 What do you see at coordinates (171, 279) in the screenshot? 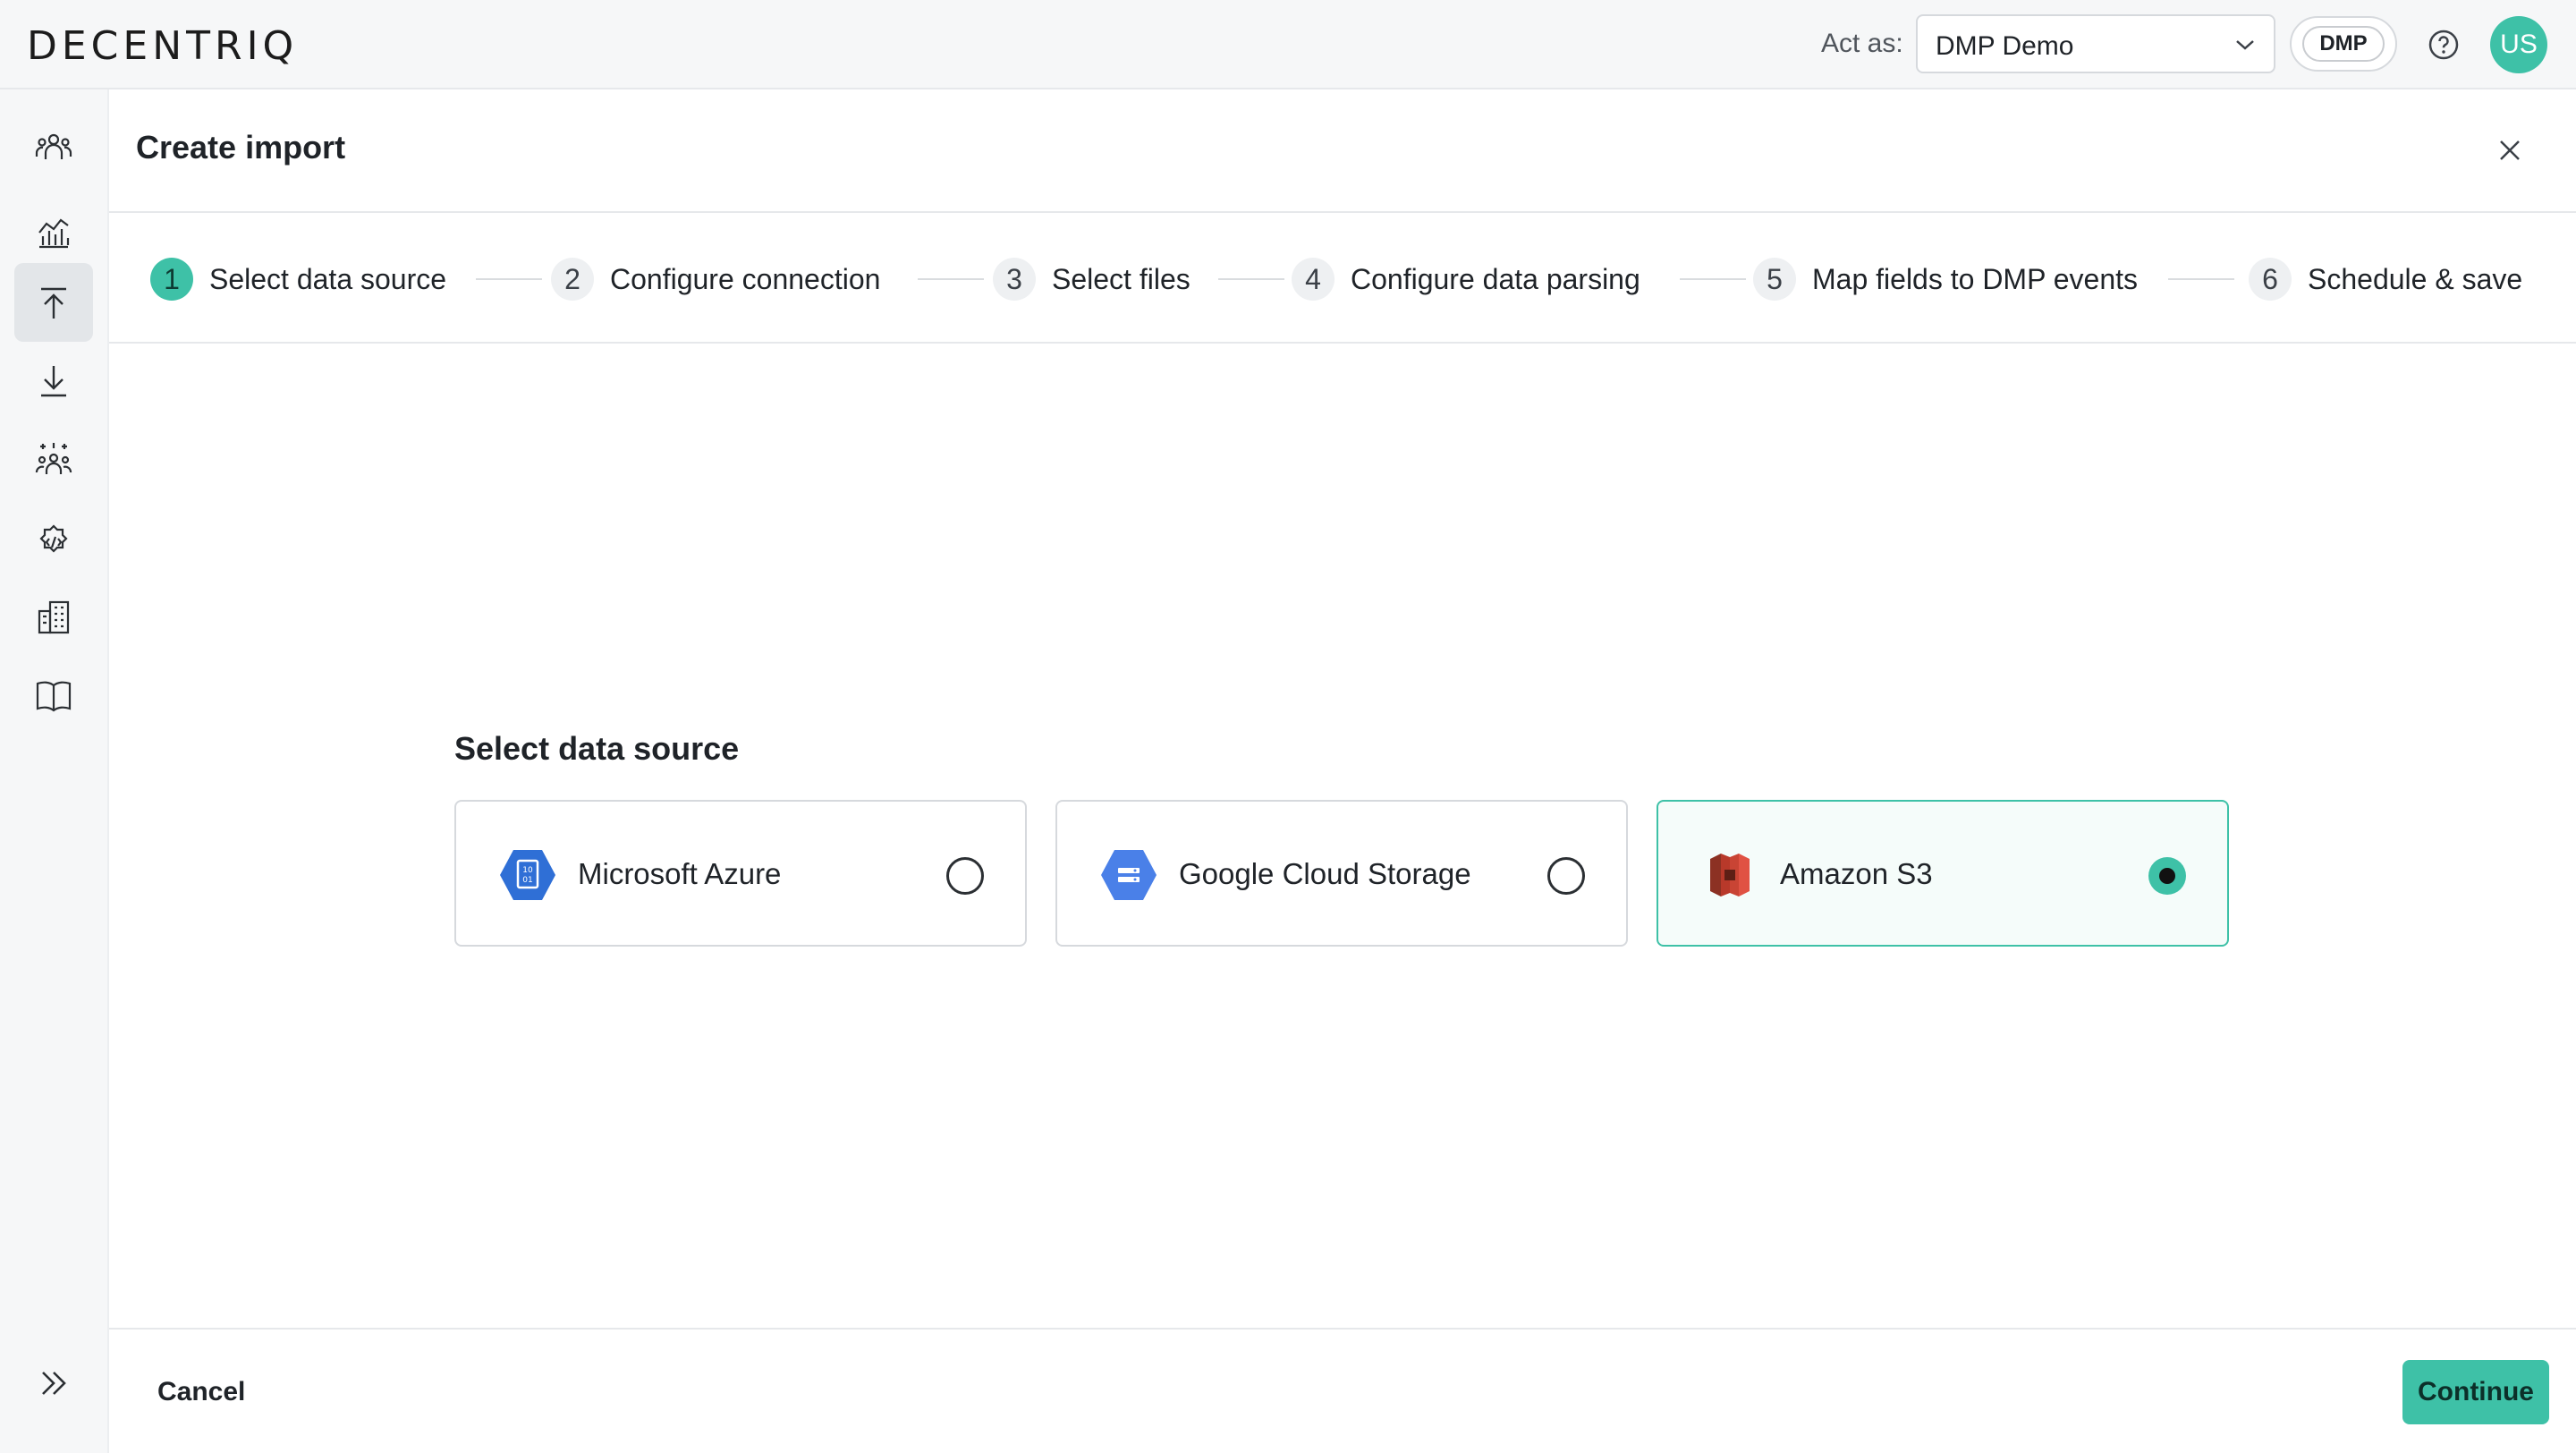
I see `step-number: 1` at bounding box center [171, 279].